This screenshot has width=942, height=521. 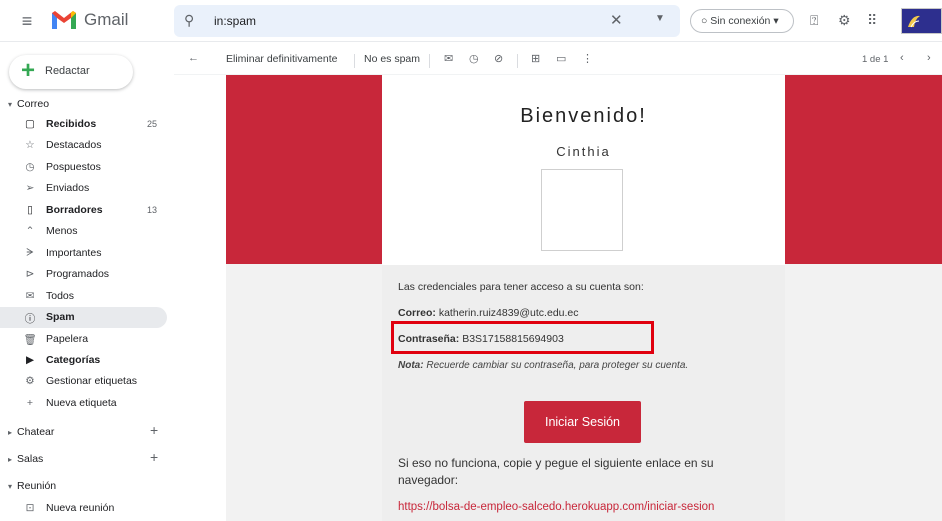 I want to click on add-room-icon: +, so click(x=154, y=457).